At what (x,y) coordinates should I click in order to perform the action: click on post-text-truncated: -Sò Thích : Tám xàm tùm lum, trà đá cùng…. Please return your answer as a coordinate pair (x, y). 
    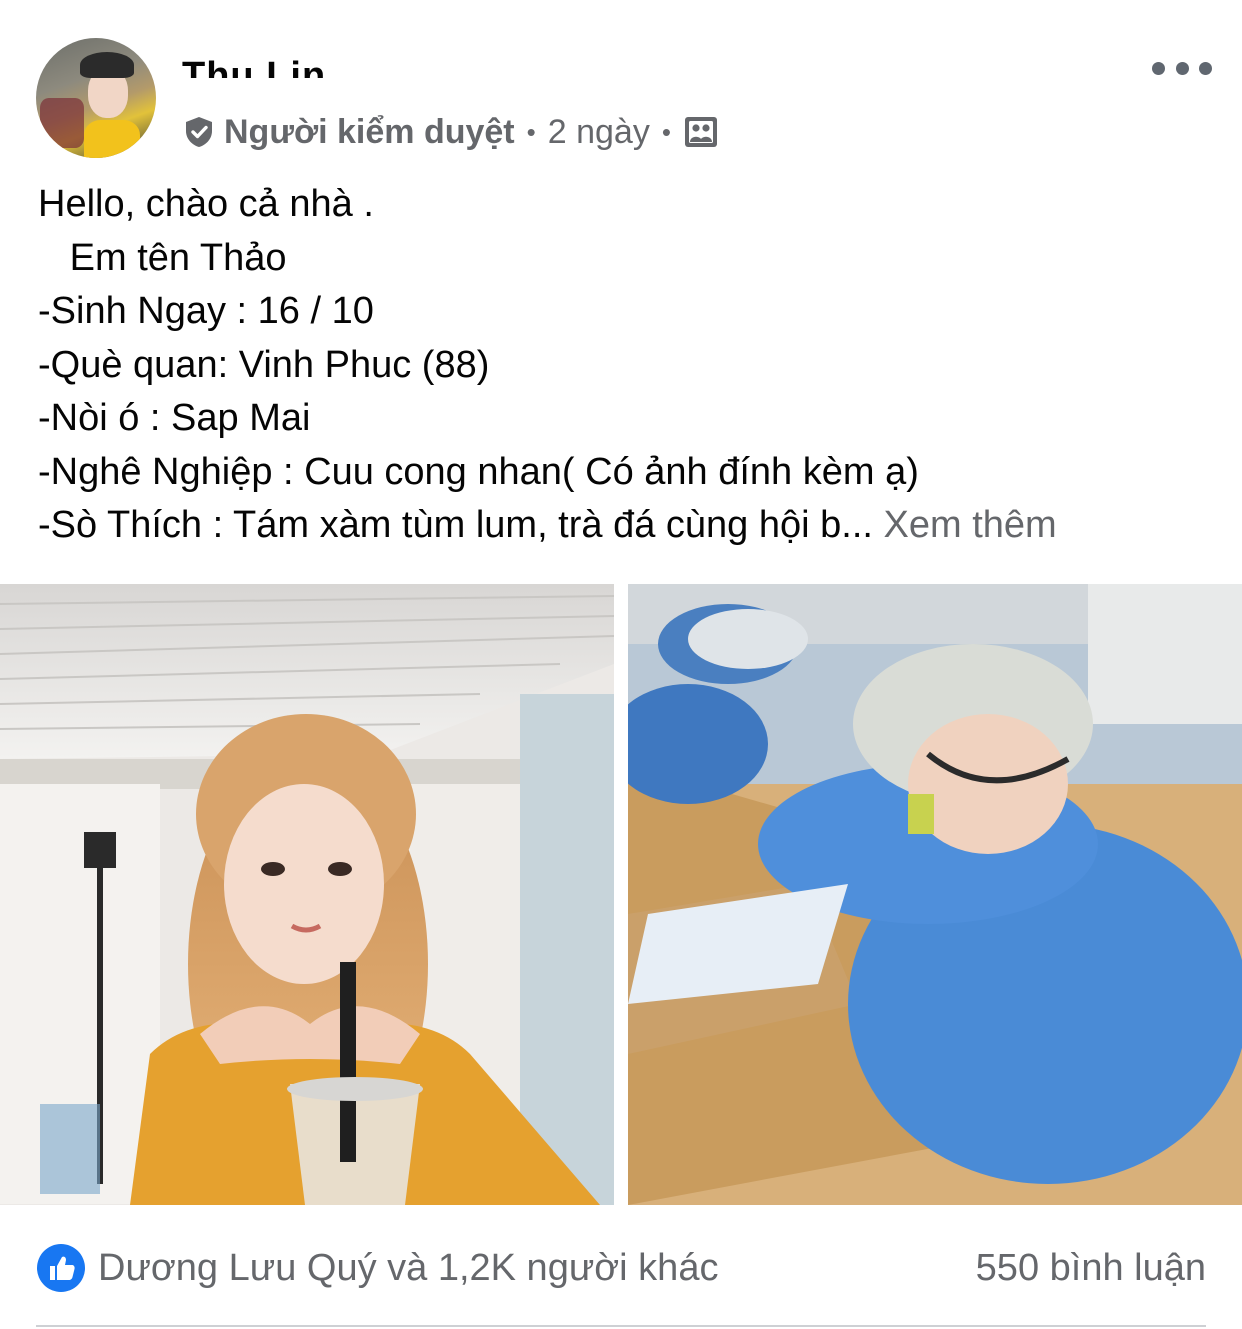
    Looking at the image, I should click on (455, 525).